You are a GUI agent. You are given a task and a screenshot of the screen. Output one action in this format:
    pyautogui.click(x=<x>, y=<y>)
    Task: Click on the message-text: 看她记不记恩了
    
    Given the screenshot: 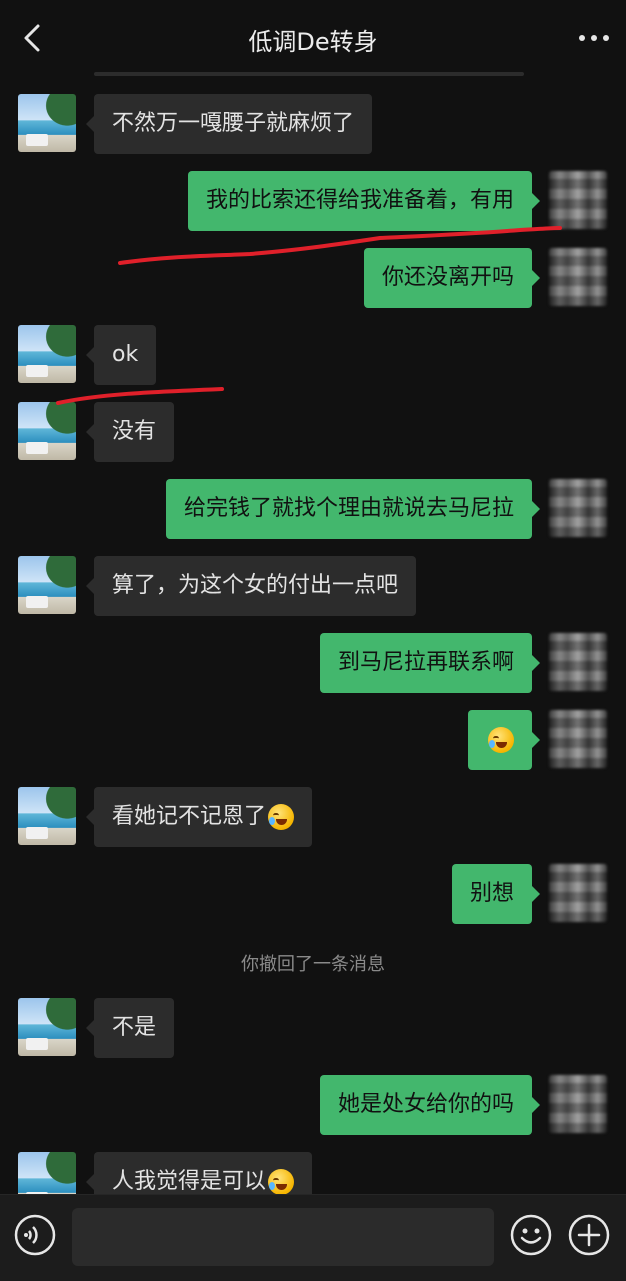 What is the action you would take?
    pyautogui.click(x=189, y=816)
    